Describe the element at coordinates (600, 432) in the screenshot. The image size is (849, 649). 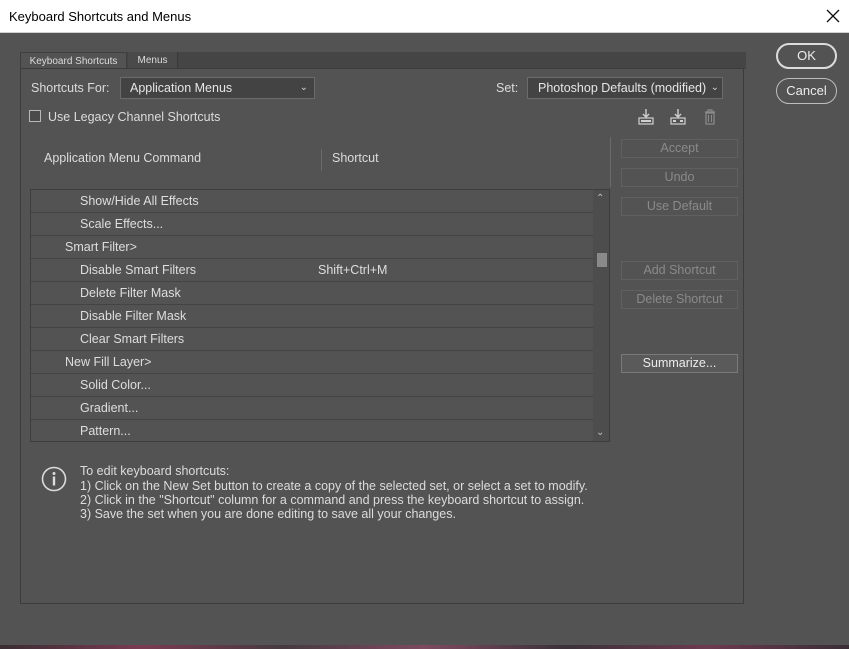
I see `scroll-down-icon: ⌄` at that location.